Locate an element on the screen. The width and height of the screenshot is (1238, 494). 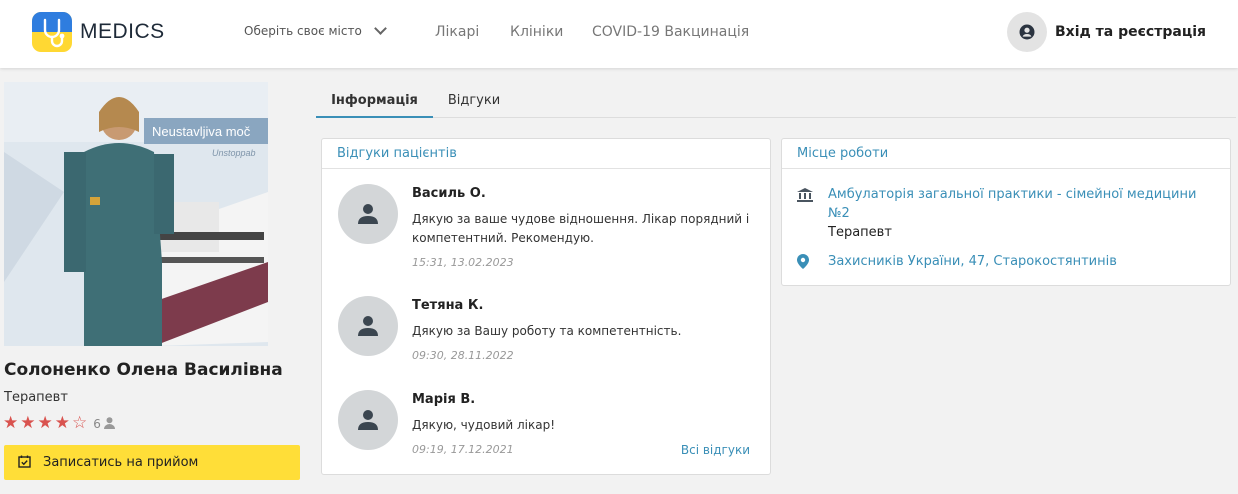
book-appointment-label: Записатись на прийом is located at coordinates (121, 462).